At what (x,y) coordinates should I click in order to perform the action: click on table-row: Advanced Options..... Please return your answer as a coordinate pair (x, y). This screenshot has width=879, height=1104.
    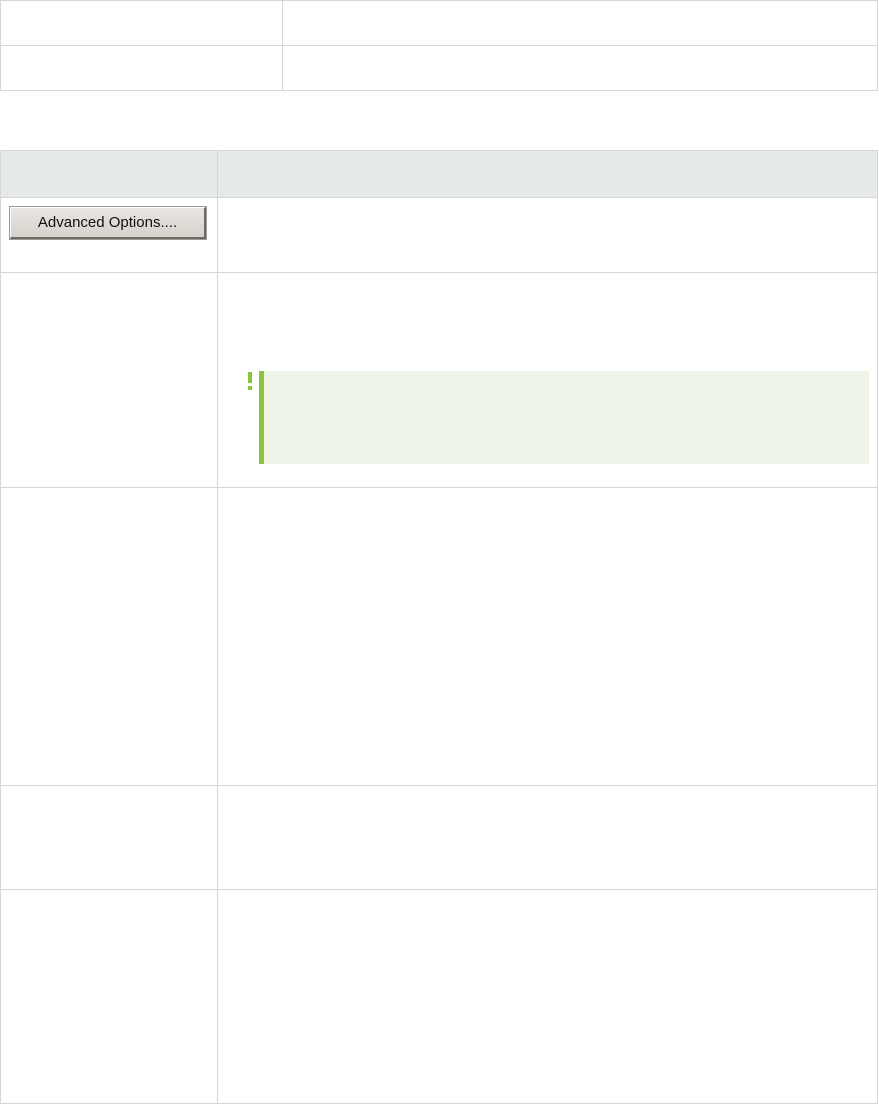
    Looking at the image, I should click on (439, 235).